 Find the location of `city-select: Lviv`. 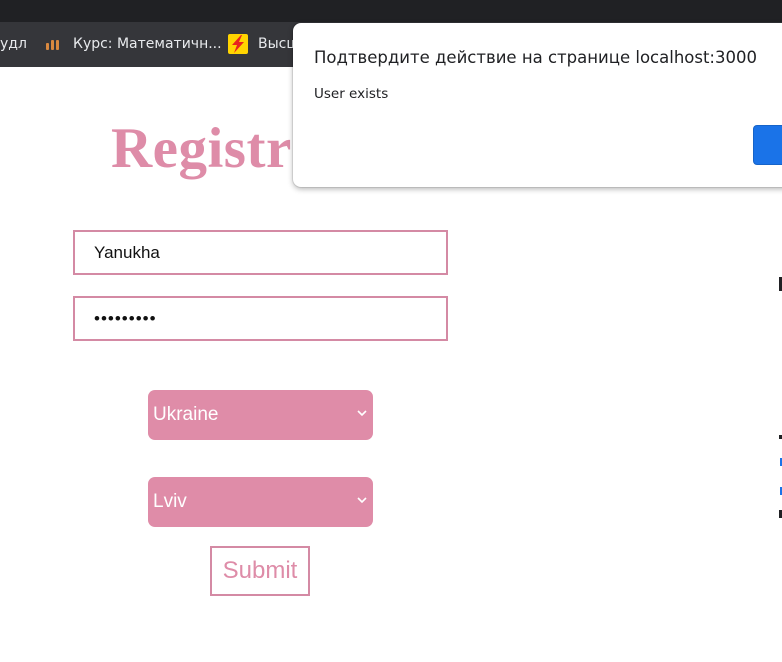

city-select: Lviv is located at coordinates (260, 502).